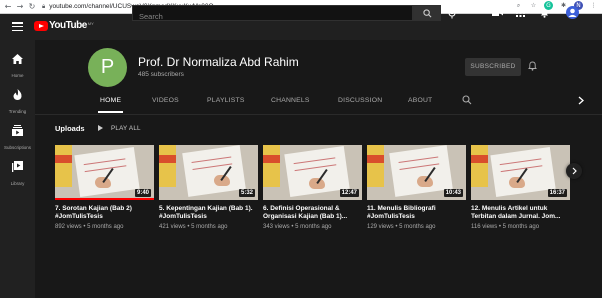 This screenshot has width=602, height=298. Describe the element at coordinates (493, 67) in the screenshot. I see `subscribed-button: SUBSCRIBED` at that location.